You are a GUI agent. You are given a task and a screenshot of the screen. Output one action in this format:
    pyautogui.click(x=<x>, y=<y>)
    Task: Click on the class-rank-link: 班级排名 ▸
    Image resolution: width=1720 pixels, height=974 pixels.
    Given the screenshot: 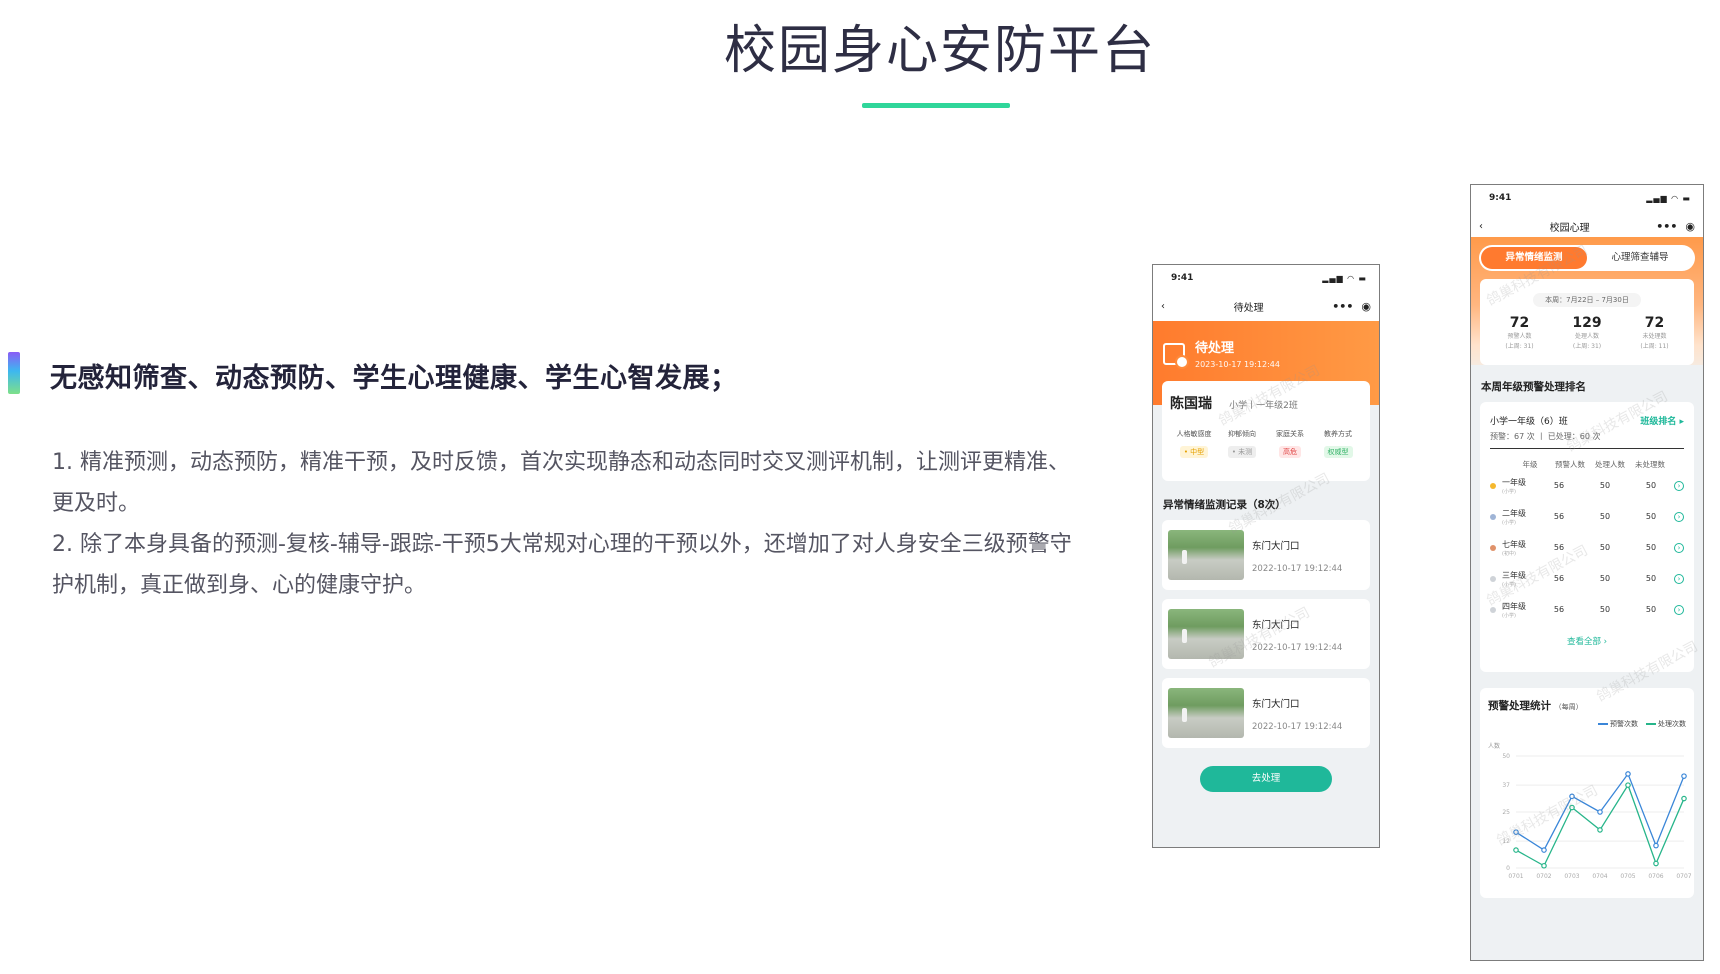 What is the action you would take?
    pyautogui.click(x=1662, y=420)
    